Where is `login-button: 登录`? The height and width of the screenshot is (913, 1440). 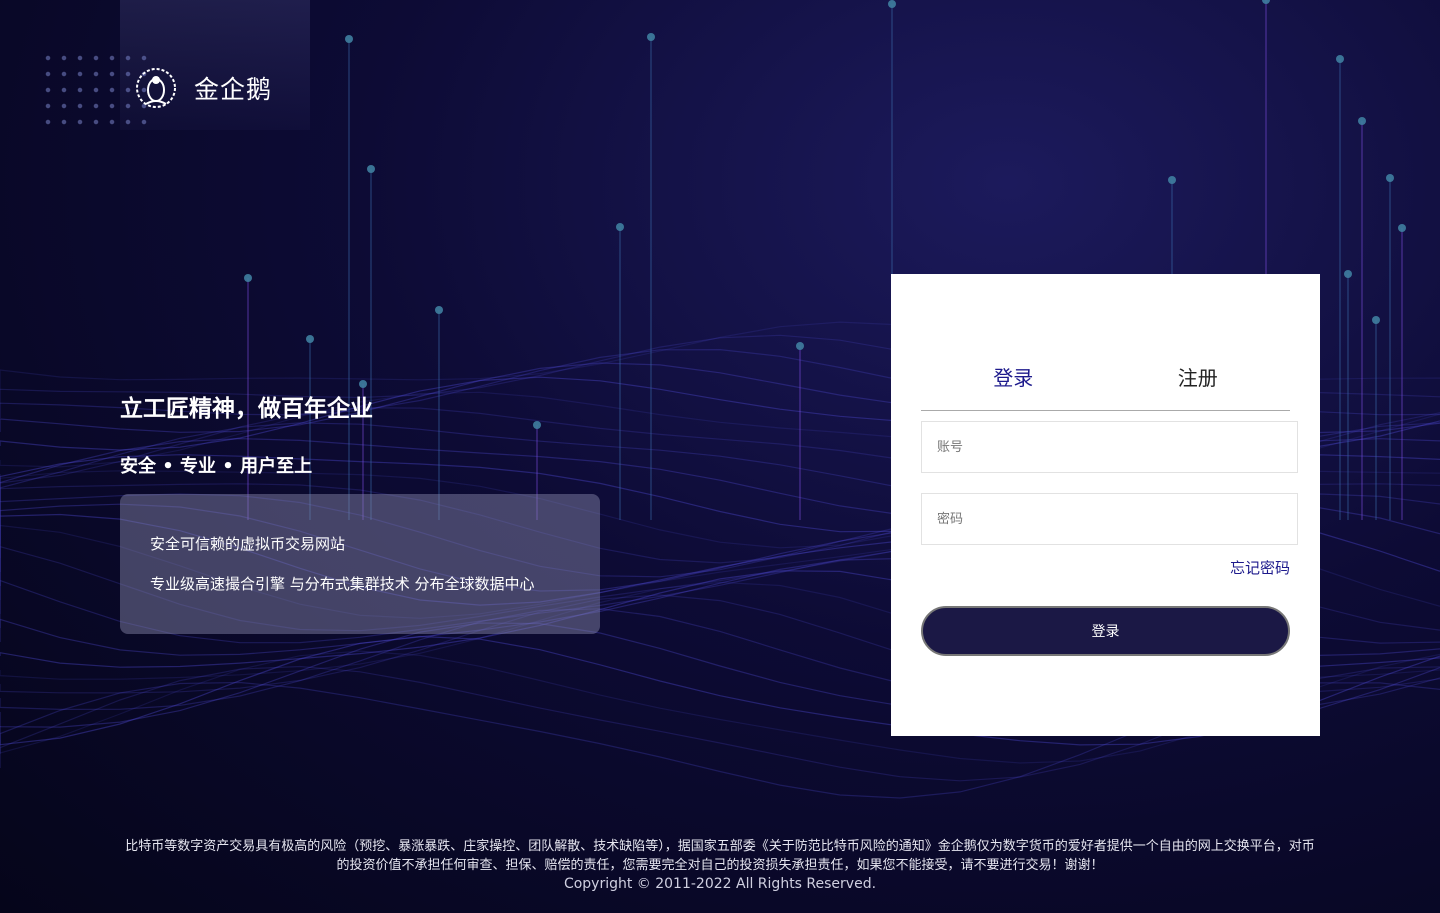
login-button: 登录 is located at coordinates (1105, 631).